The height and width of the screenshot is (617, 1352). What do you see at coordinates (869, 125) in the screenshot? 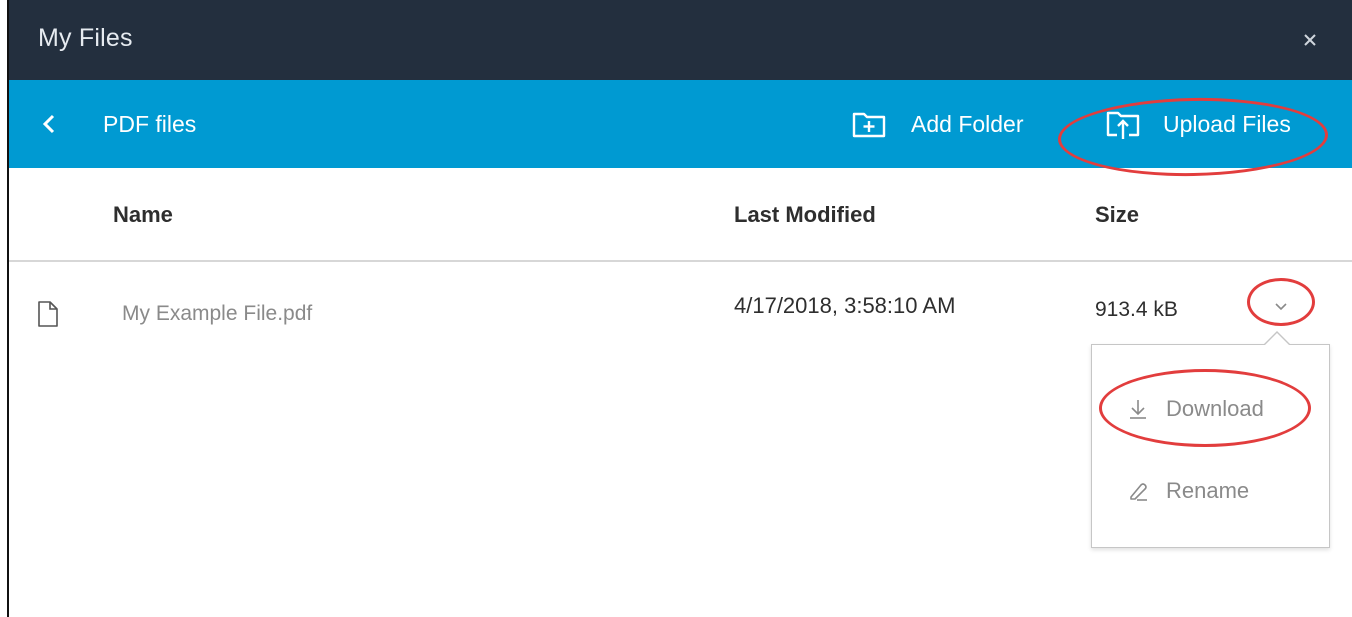
I see `folder-plus-icon` at bounding box center [869, 125].